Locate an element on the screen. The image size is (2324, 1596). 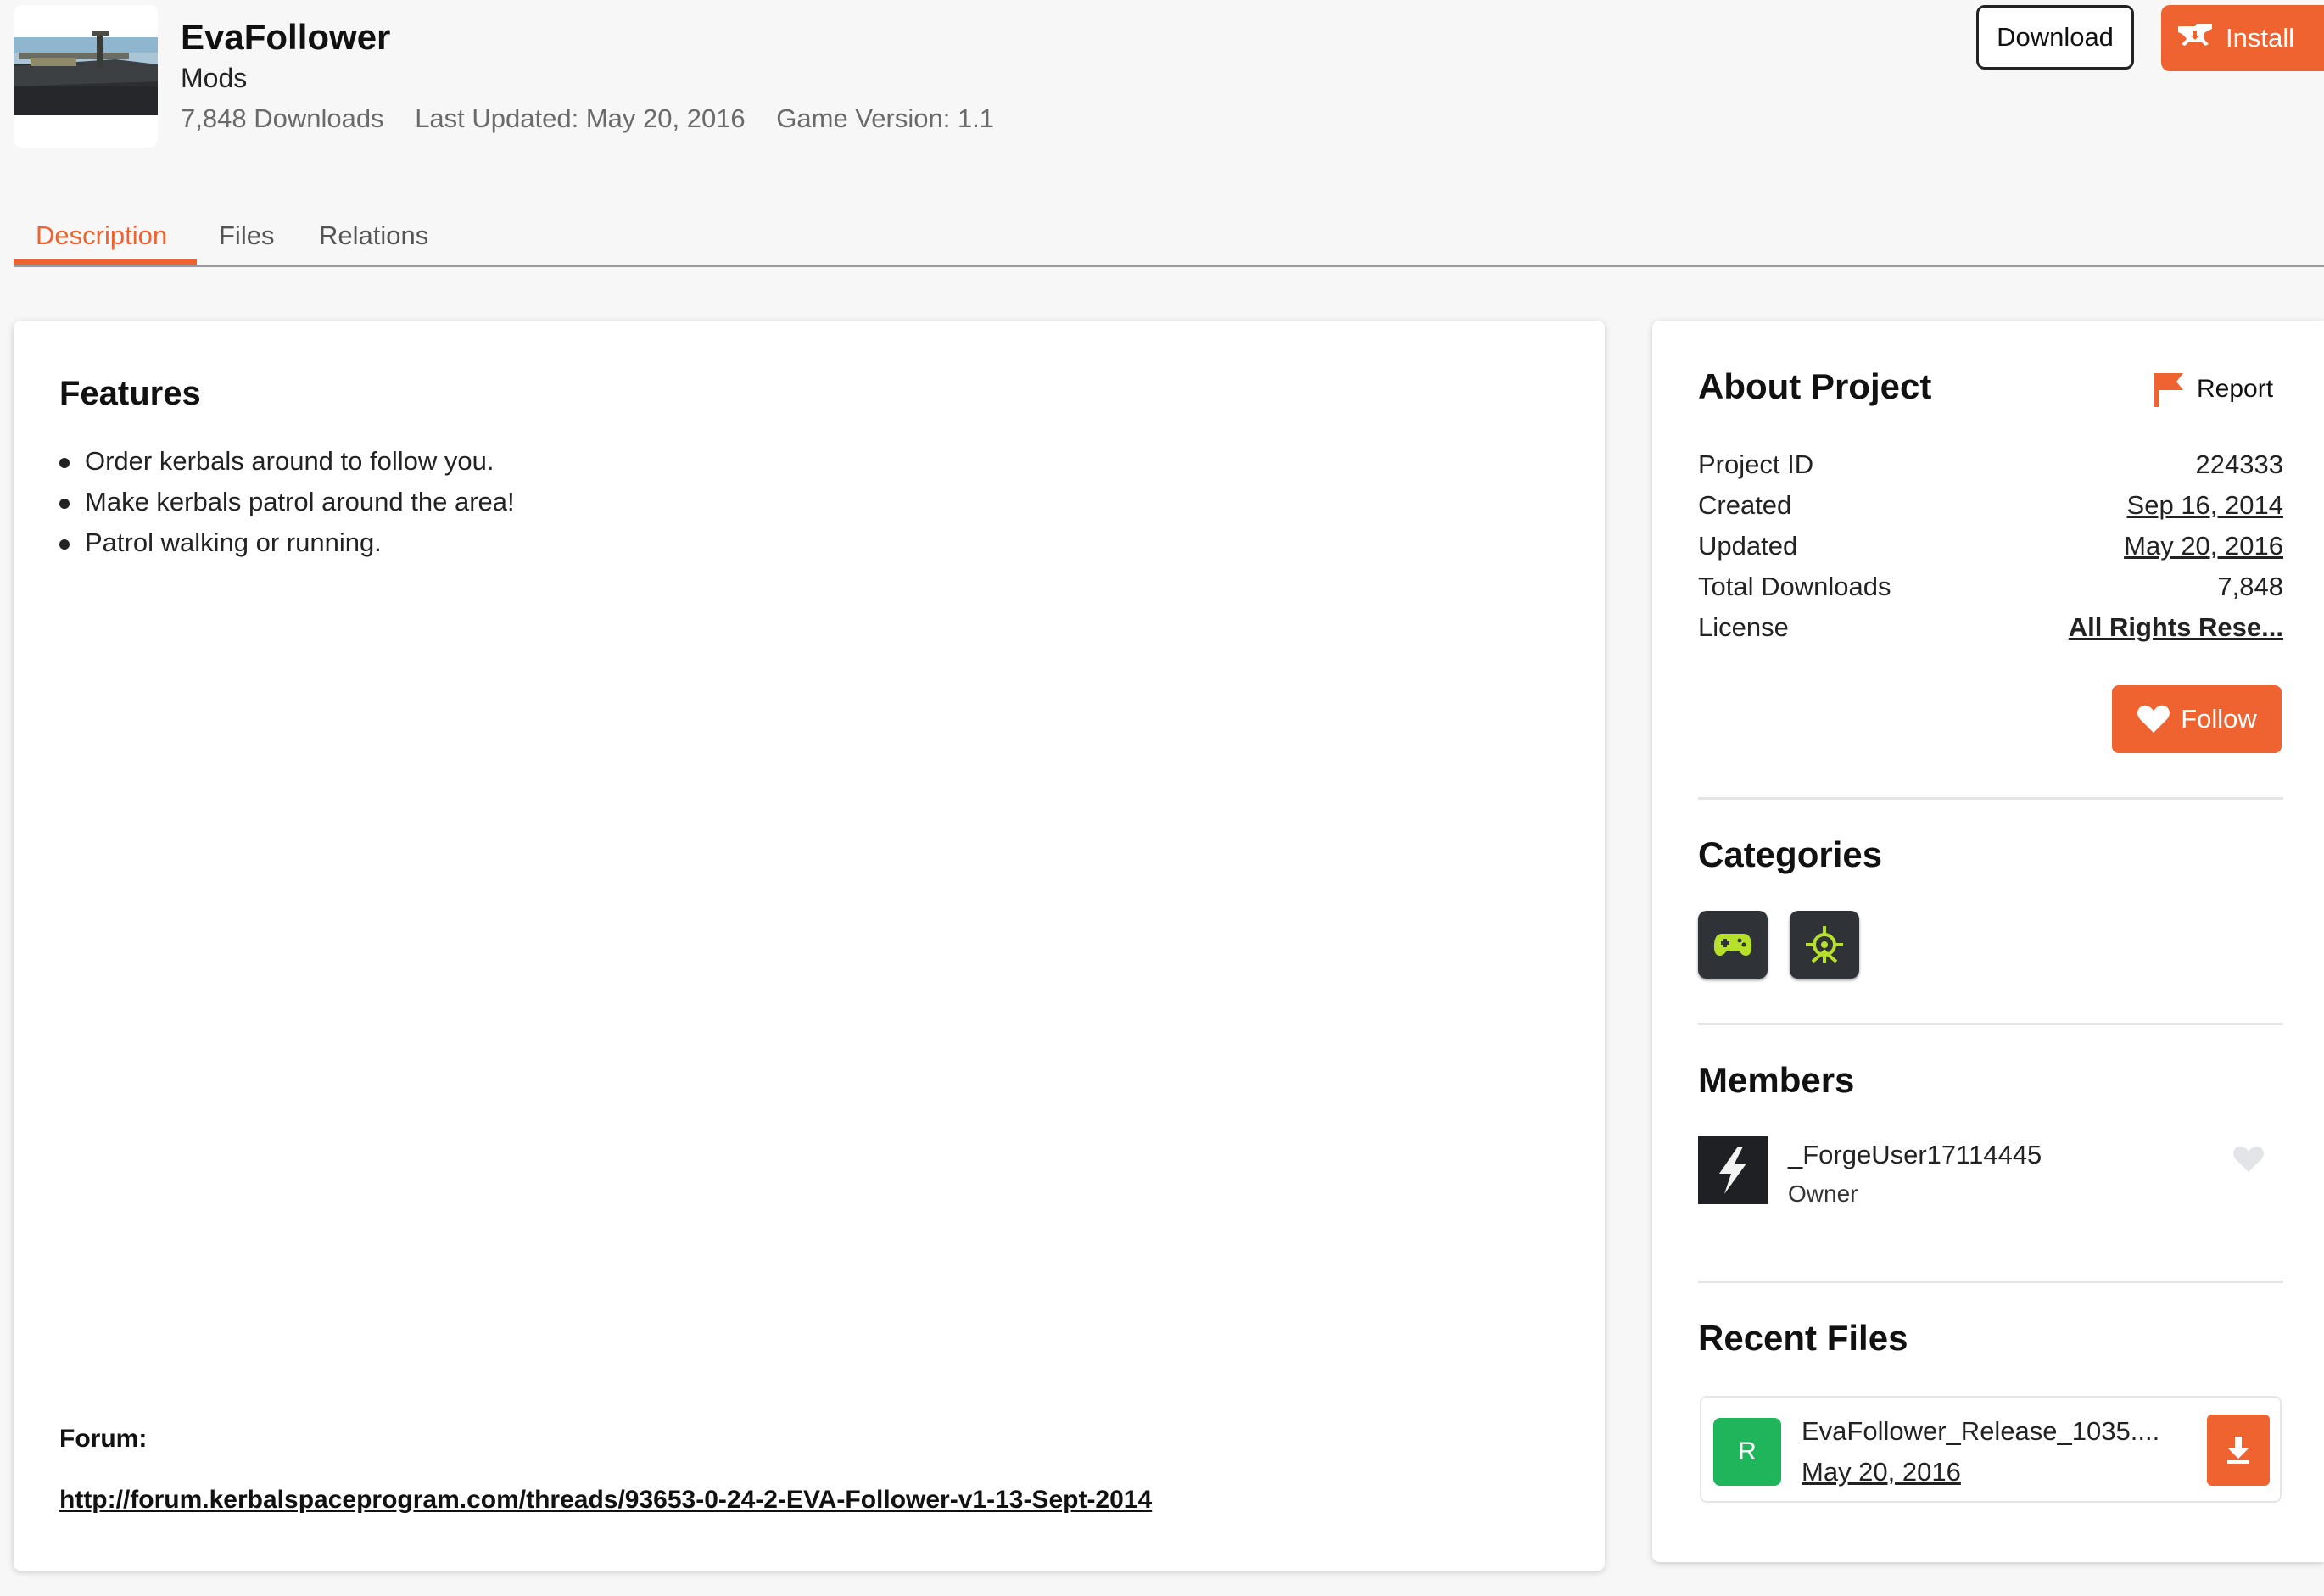
project-tabs: Description Files Relations is located at coordinates (1169, 236).